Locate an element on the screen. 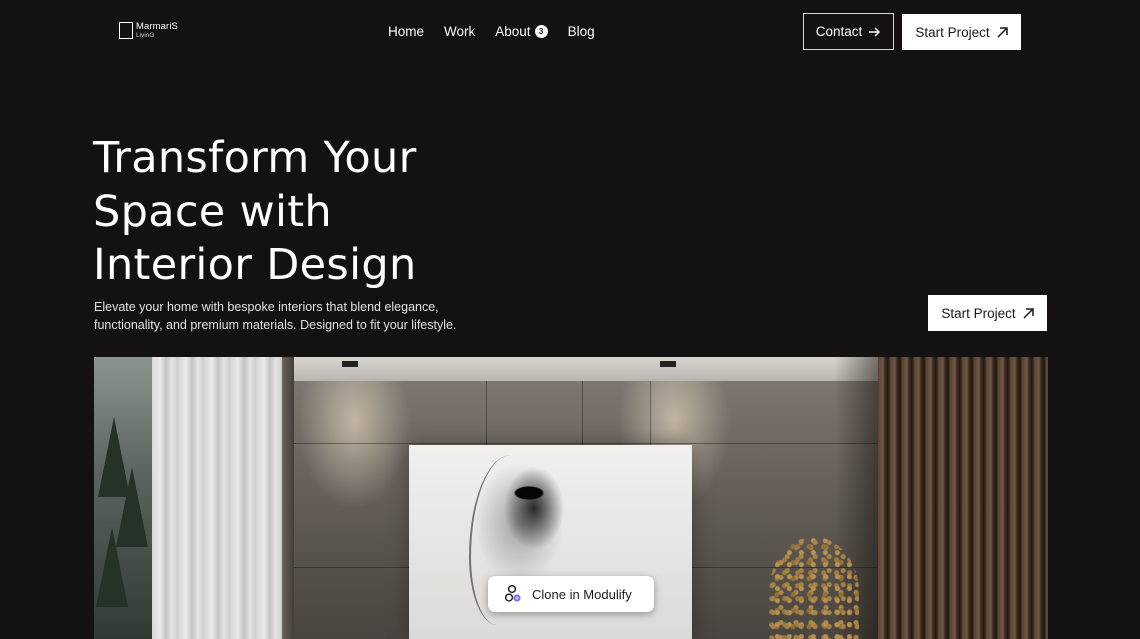 Image resolution: width=1140 pixels, height=639 pixels. clone-badge-label: Clone in Modulify is located at coordinates (582, 594).